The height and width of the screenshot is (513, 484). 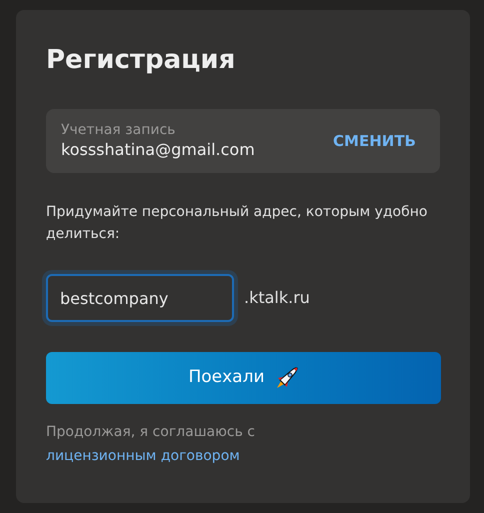 I want to click on change-button: СМЕНИТЬ, so click(x=374, y=141).